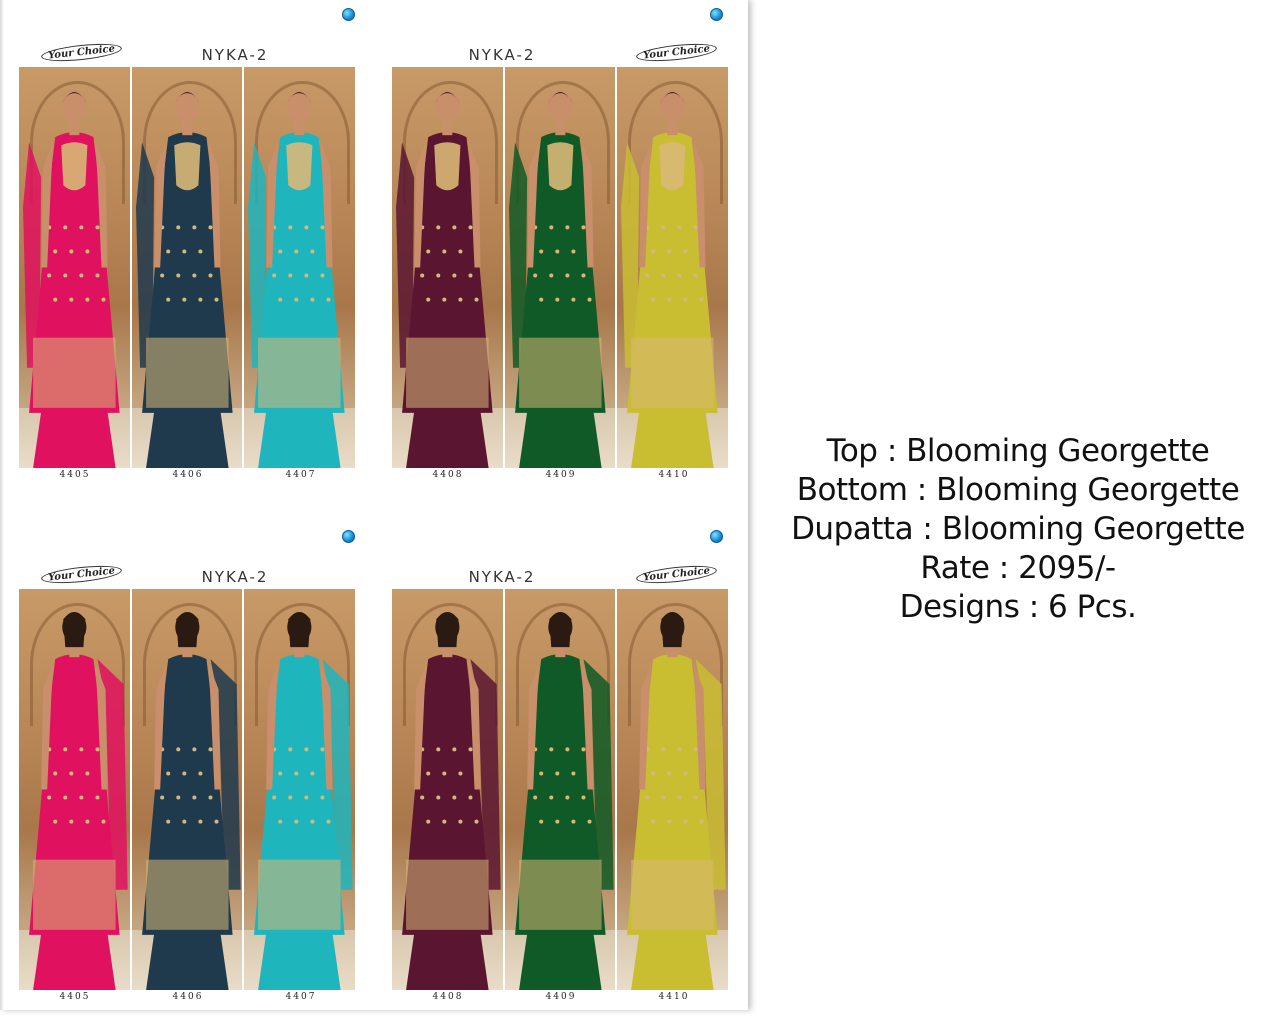  Describe the element at coordinates (235, 55) in the screenshot. I see `series-title: NYKA-2` at that location.